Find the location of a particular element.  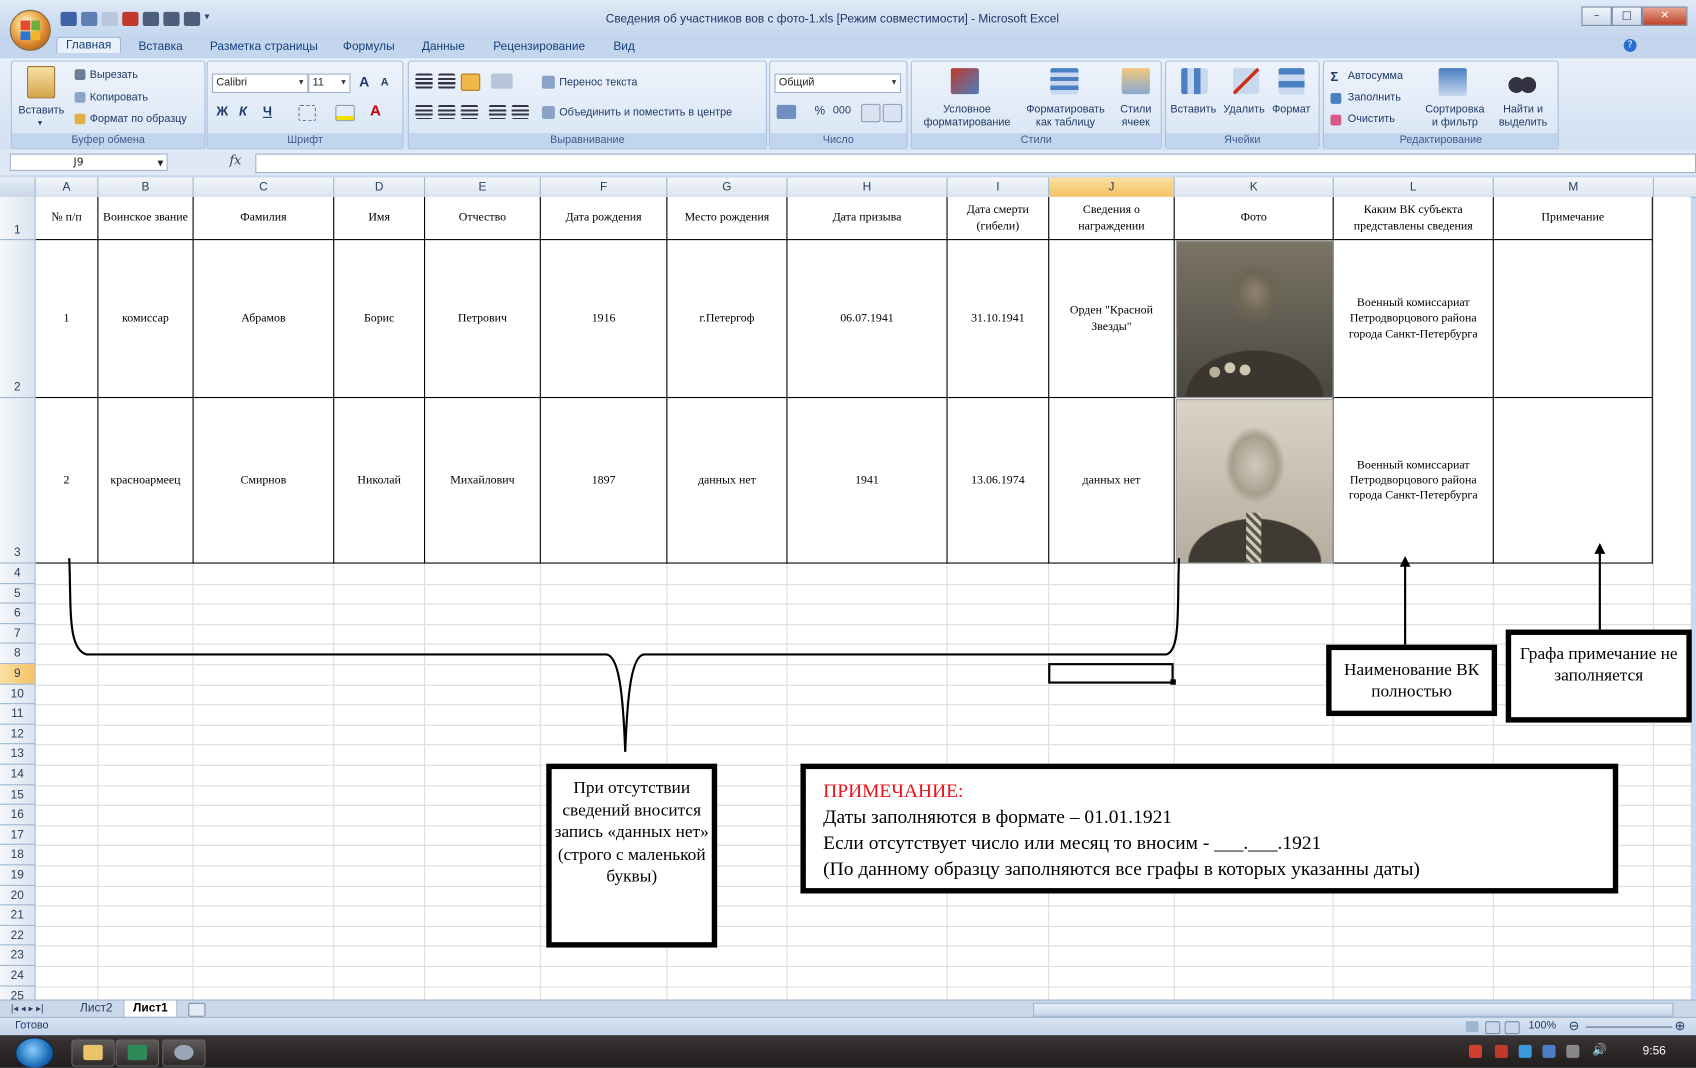

borders-icon is located at coordinates (307, 113).